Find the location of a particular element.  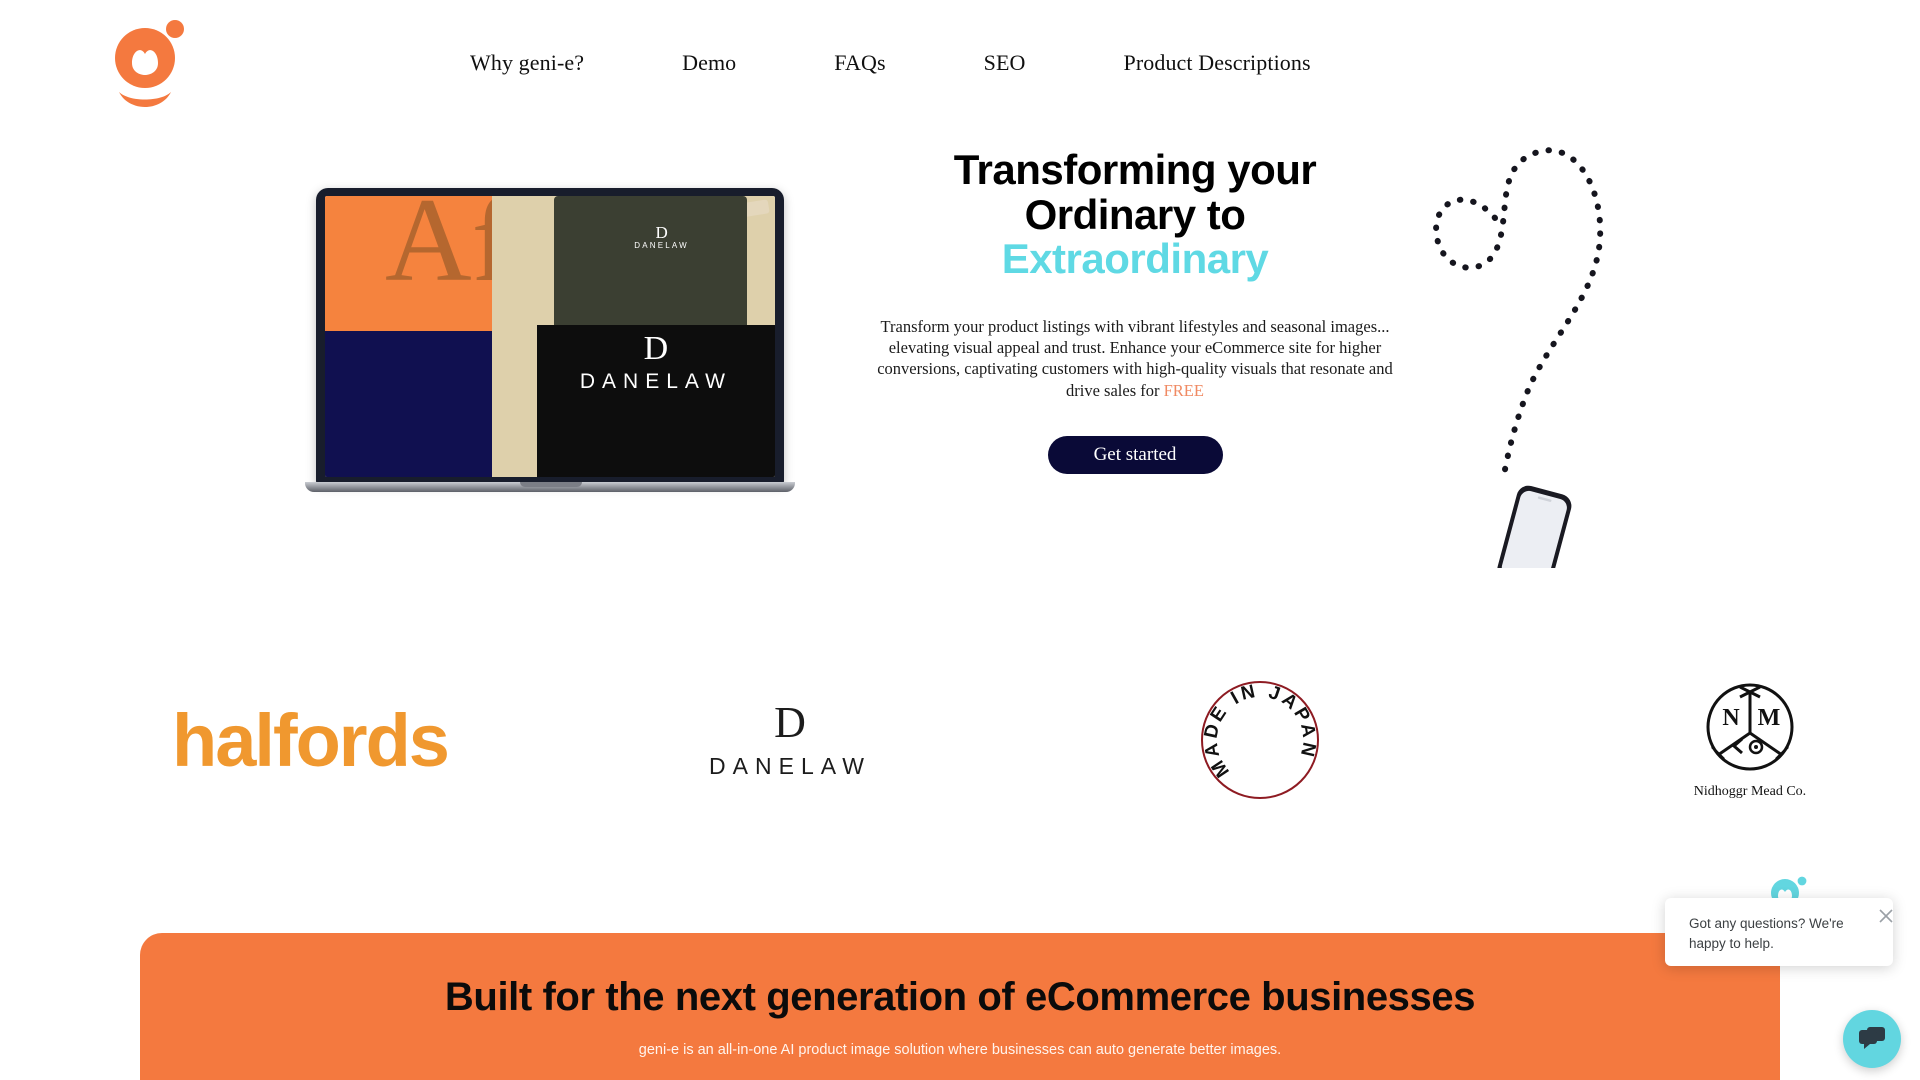

screen-left-navy-panel is located at coordinates (408, 403).